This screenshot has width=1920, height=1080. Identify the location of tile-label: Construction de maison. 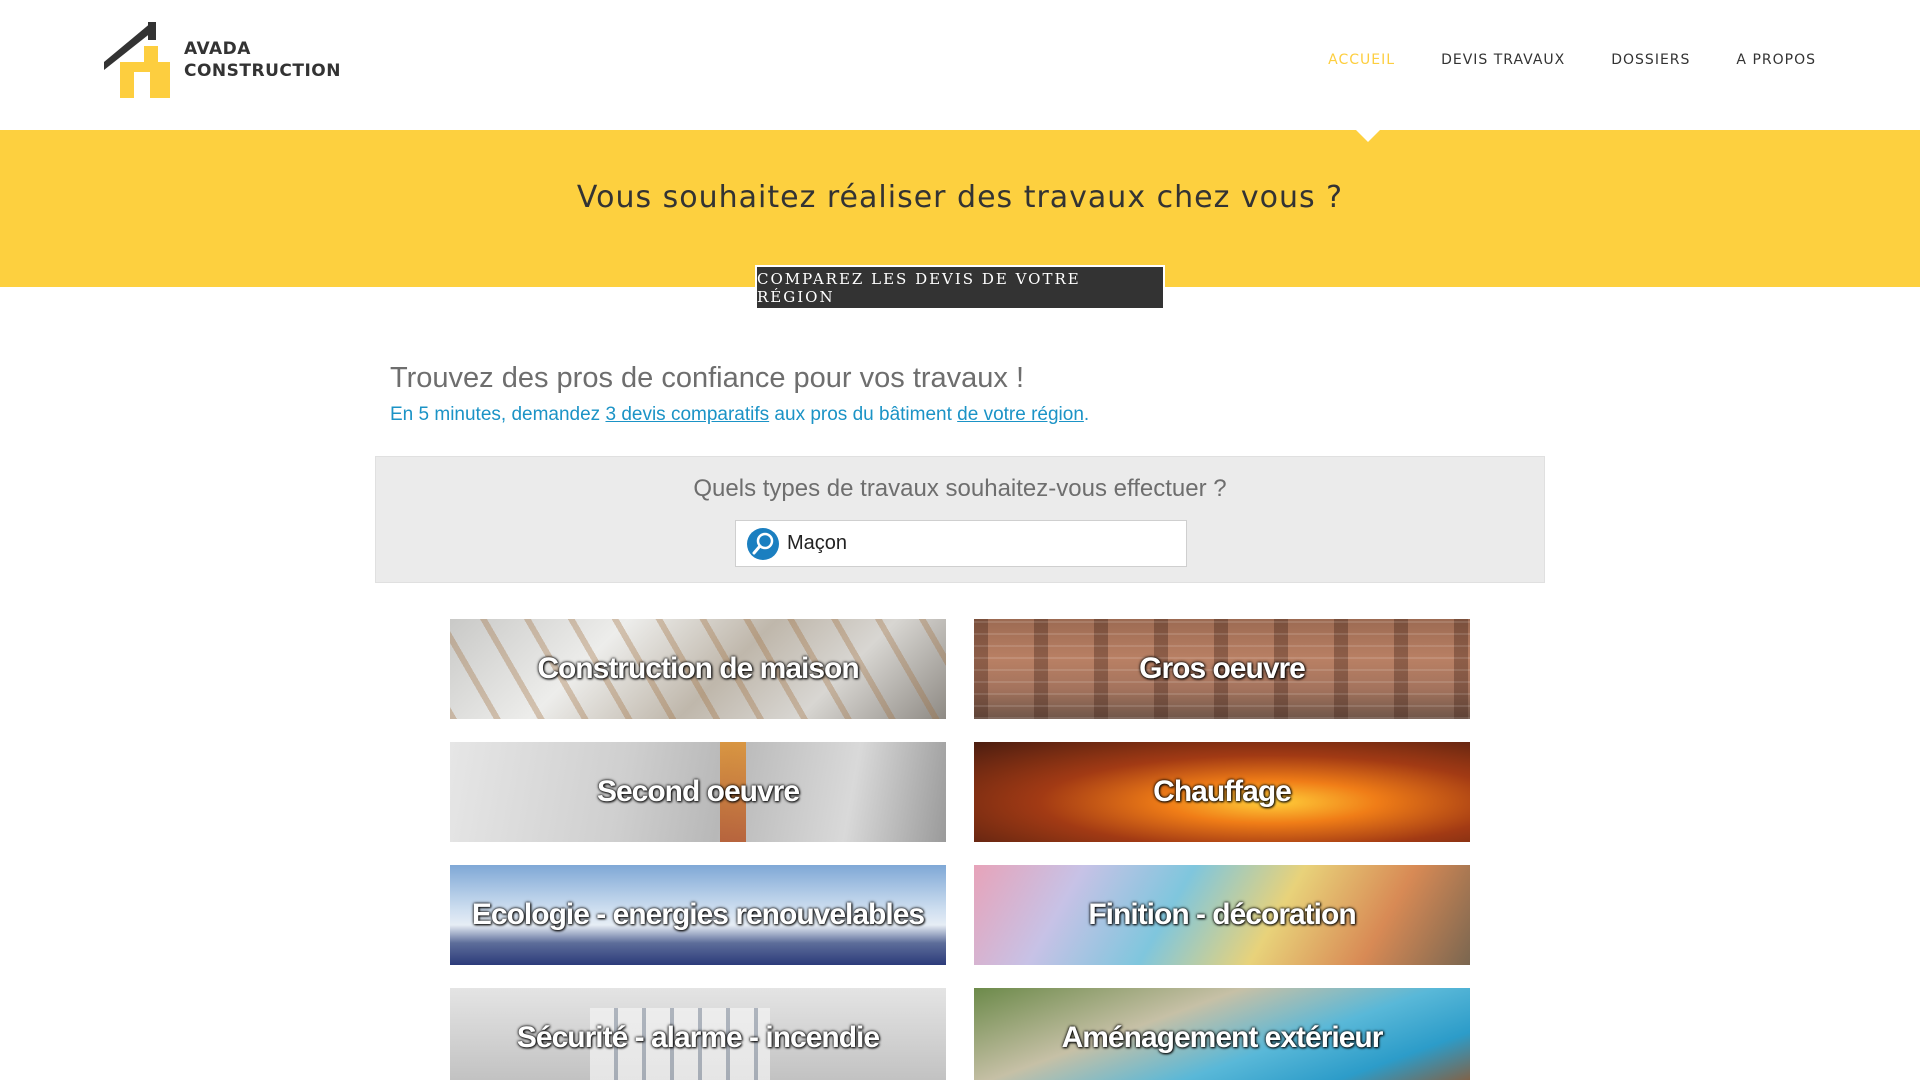
(698, 668).